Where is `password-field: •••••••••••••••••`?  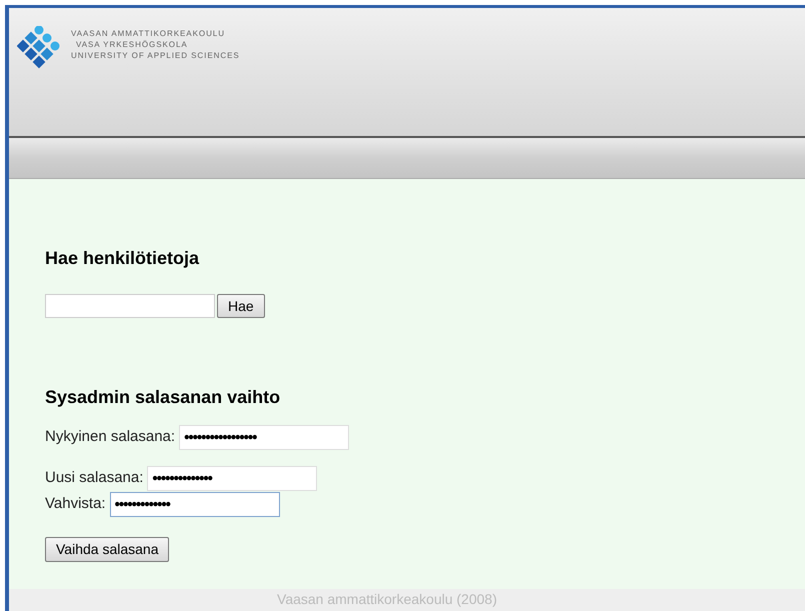
password-field: ••••••••••••••••• is located at coordinates (264, 437).